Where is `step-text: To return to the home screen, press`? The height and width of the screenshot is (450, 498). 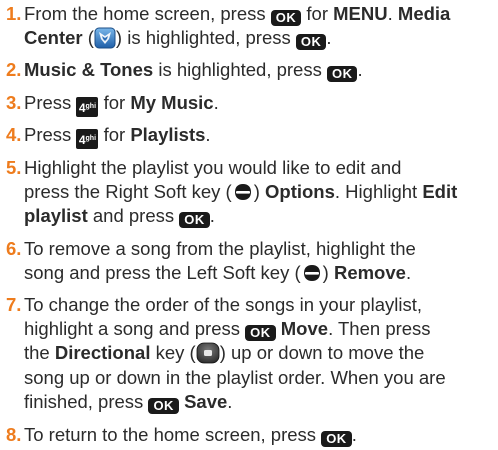
step-text: To return to the home screen, press is located at coordinates (170, 434).